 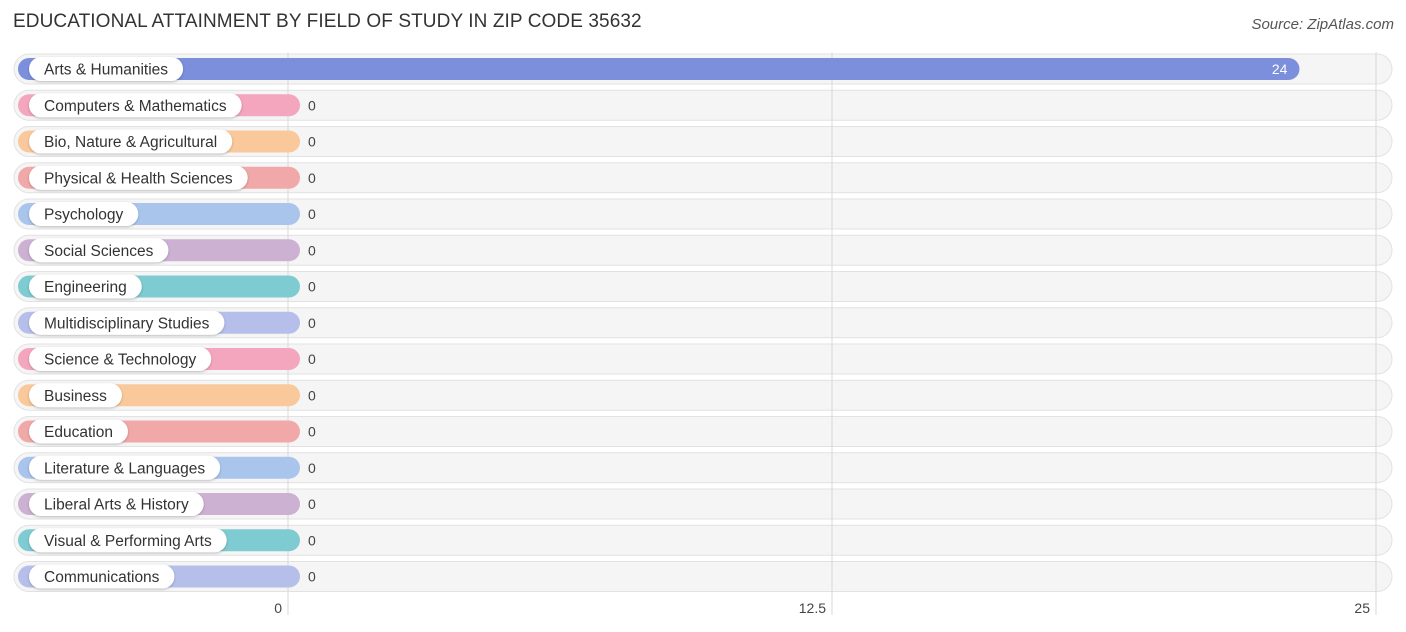 I want to click on category-label: Psychology, so click(x=84, y=215).